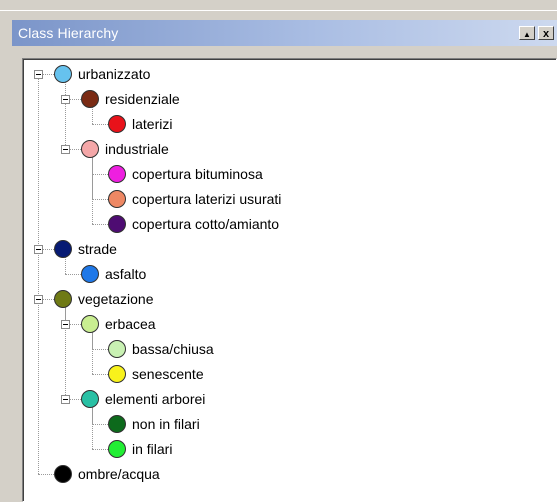 The height and width of the screenshot is (502, 557). Describe the element at coordinates (38, 74) in the screenshot. I see `collapse-urbanizzato-icon` at that location.